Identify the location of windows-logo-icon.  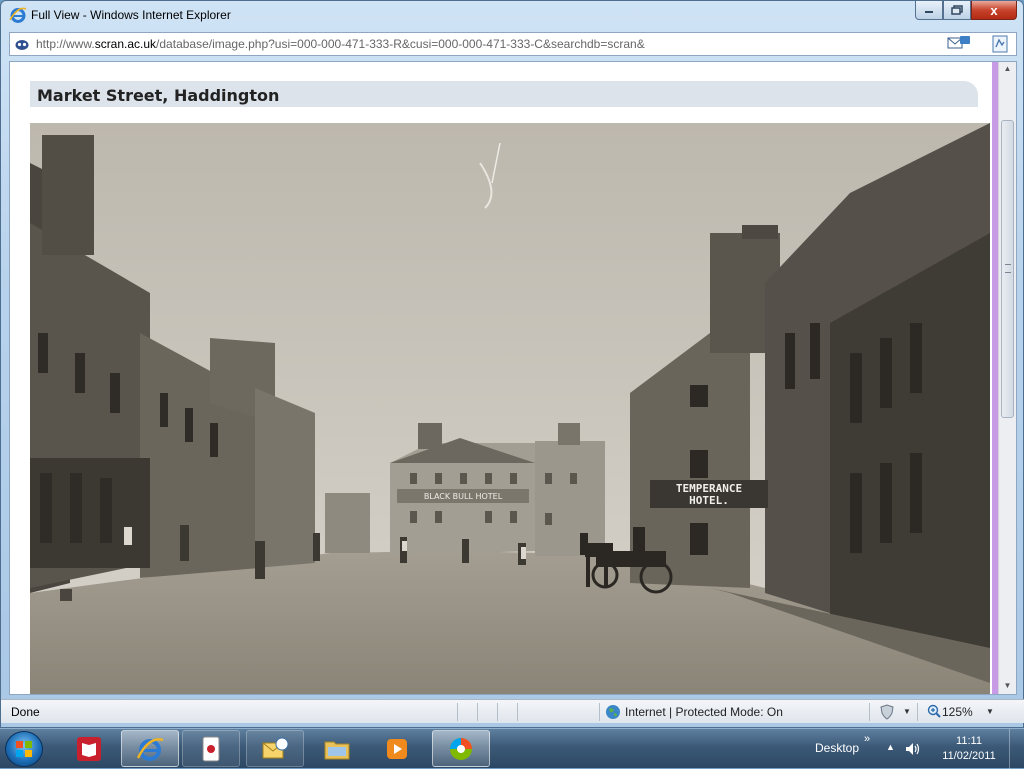
(24, 749).